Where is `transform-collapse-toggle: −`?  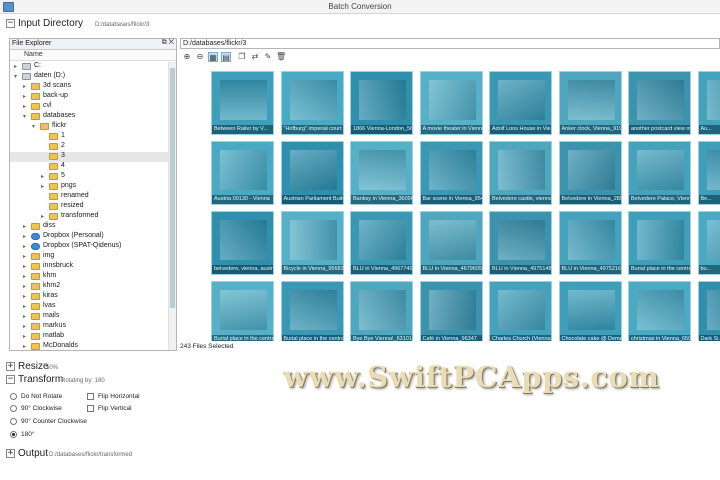
transform-collapse-toggle: − is located at coordinates (10, 379).